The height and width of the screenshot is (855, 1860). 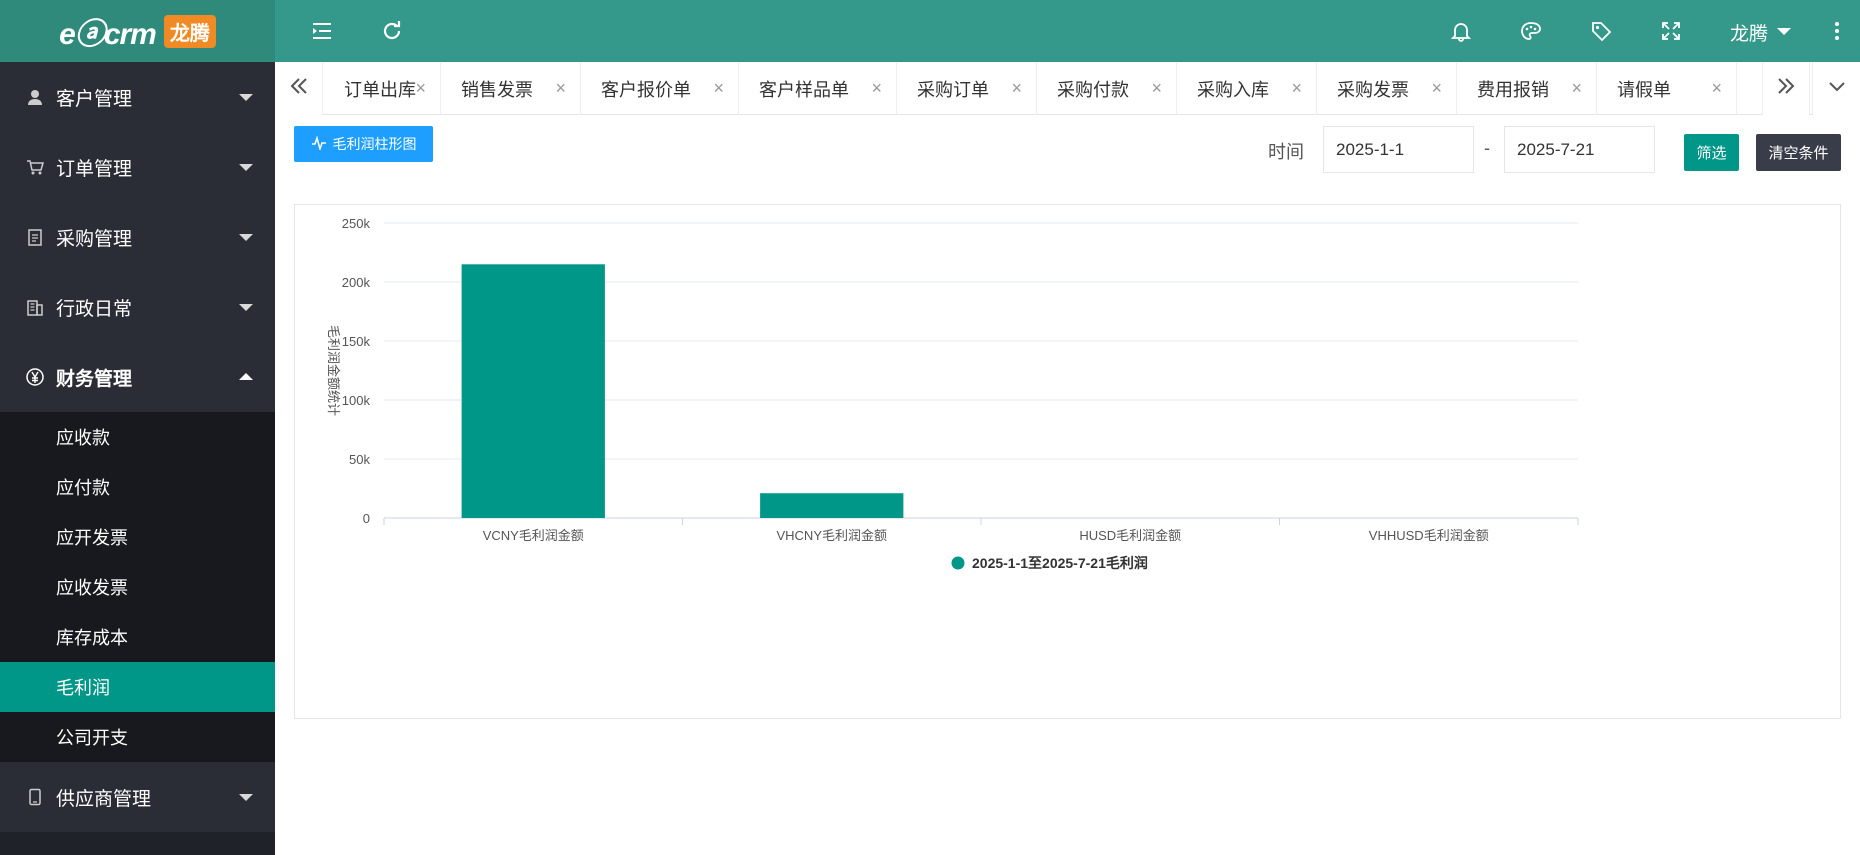 I want to click on tabs-scroll-right, so click(x=1786, y=88).